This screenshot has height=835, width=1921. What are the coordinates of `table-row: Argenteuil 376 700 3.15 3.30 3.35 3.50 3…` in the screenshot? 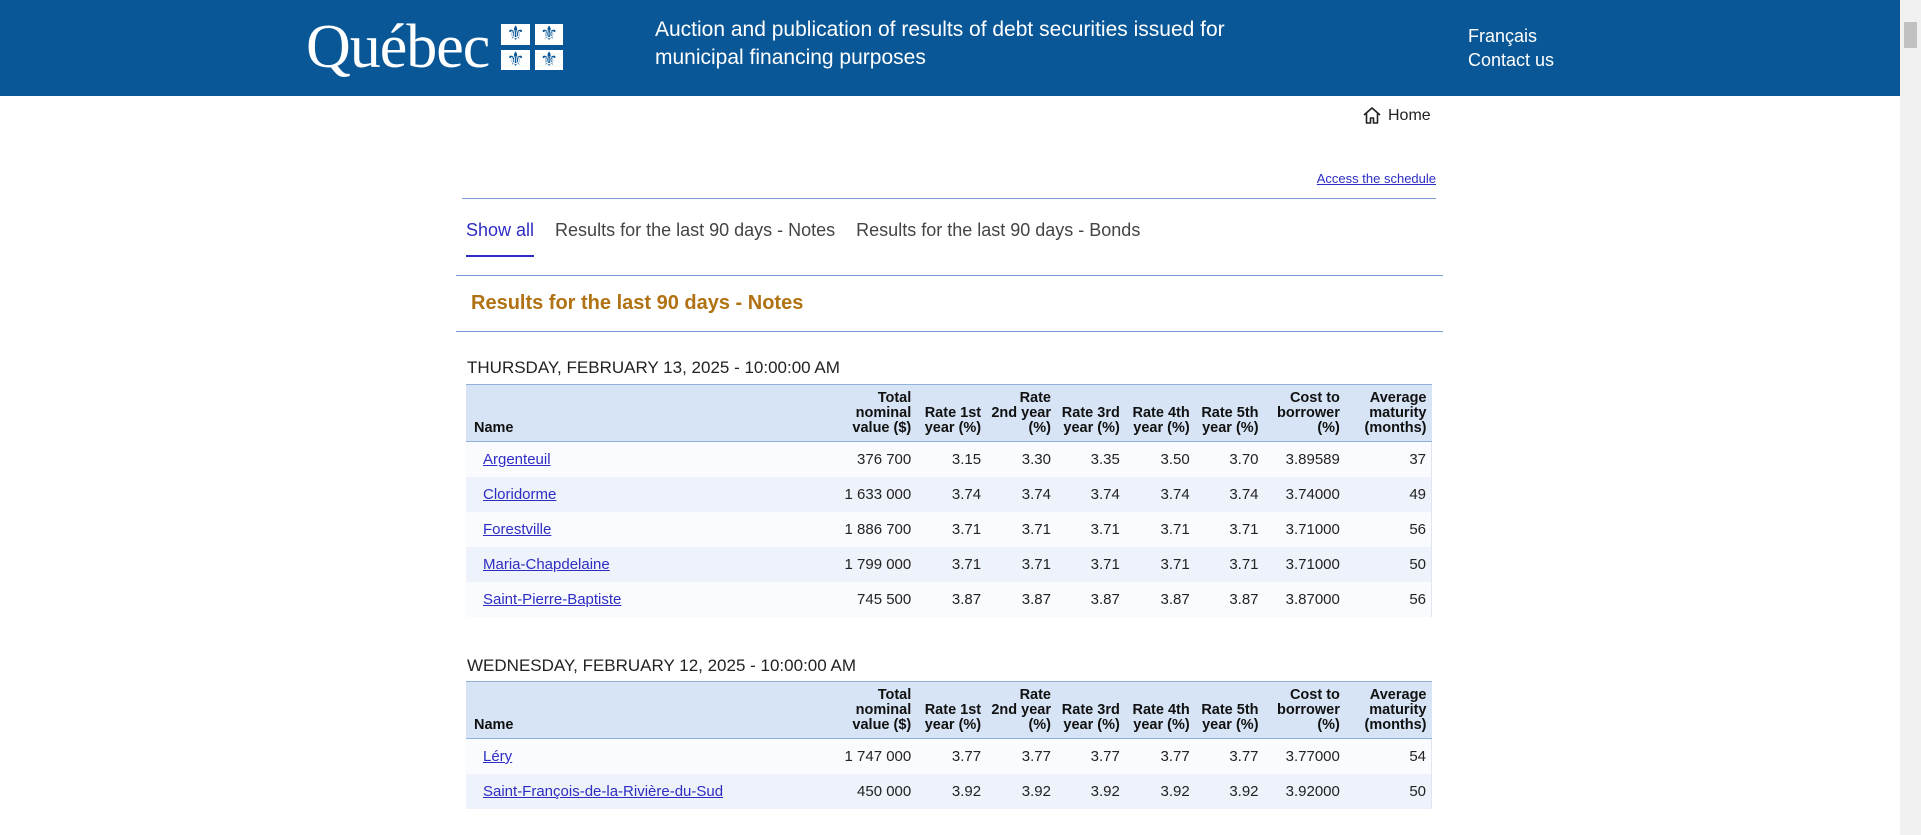 It's located at (949, 459).